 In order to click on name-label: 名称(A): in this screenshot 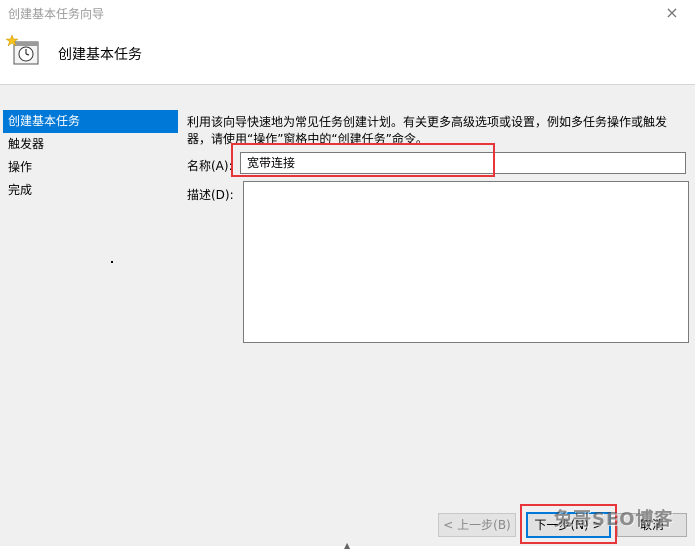, I will do `click(210, 166)`.